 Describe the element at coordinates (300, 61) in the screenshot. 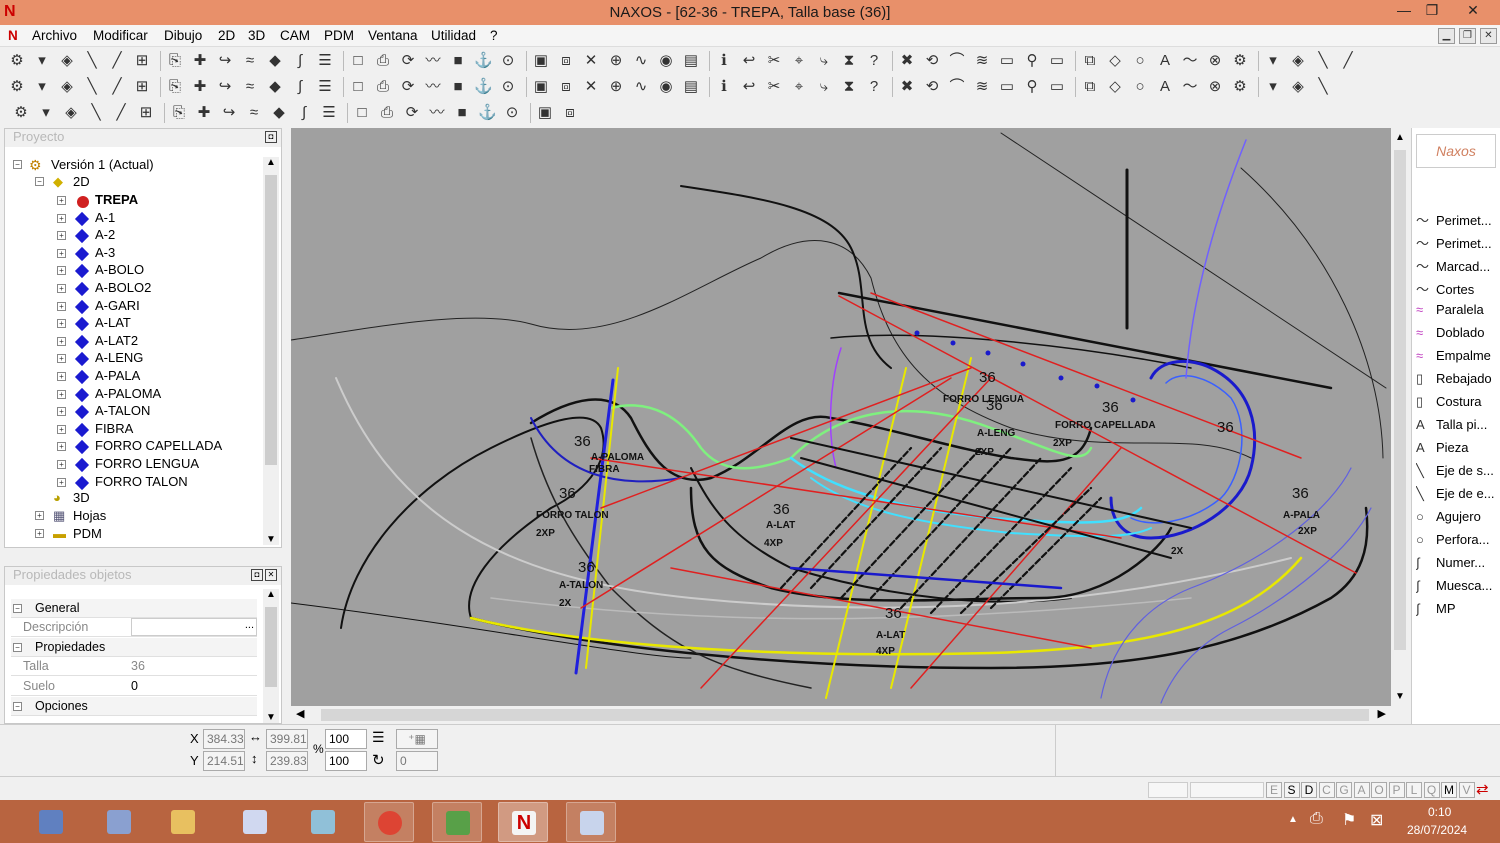

I see `toolbar-tool-button: ∫` at that location.